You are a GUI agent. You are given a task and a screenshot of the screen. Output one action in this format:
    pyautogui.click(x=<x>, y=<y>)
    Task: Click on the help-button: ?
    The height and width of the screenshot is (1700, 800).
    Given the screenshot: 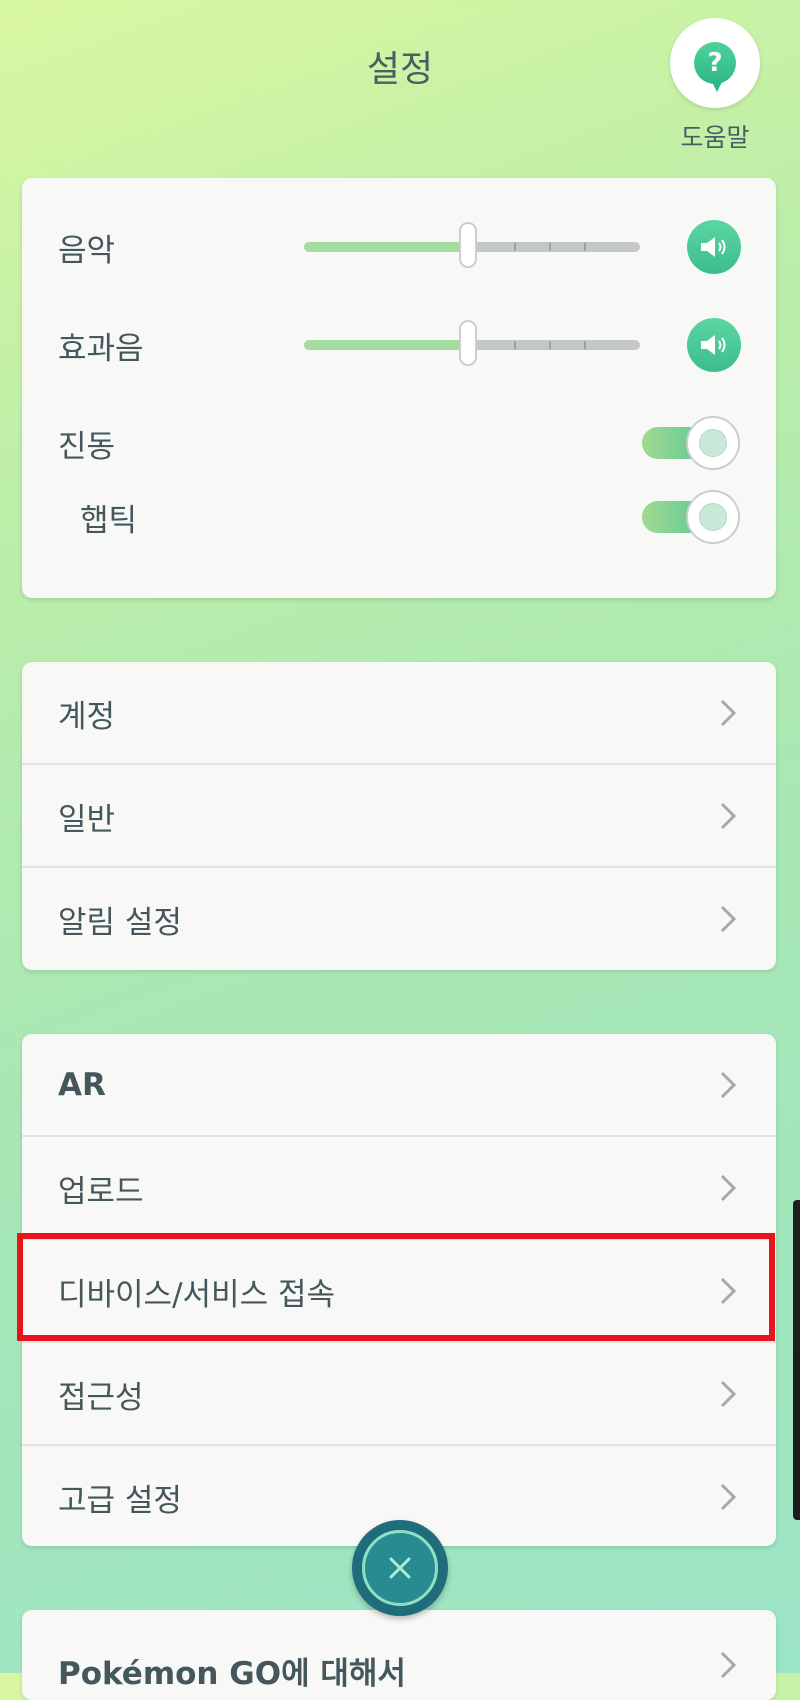 What is the action you would take?
    pyautogui.click(x=715, y=63)
    